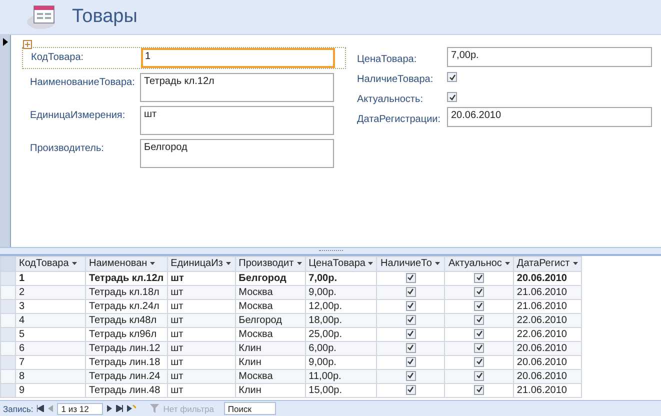 Image resolution: width=661 pixels, height=416 pixels. What do you see at coordinates (18, 409) in the screenshot?
I see `record-label: Запись:` at bounding box center [18, 409].